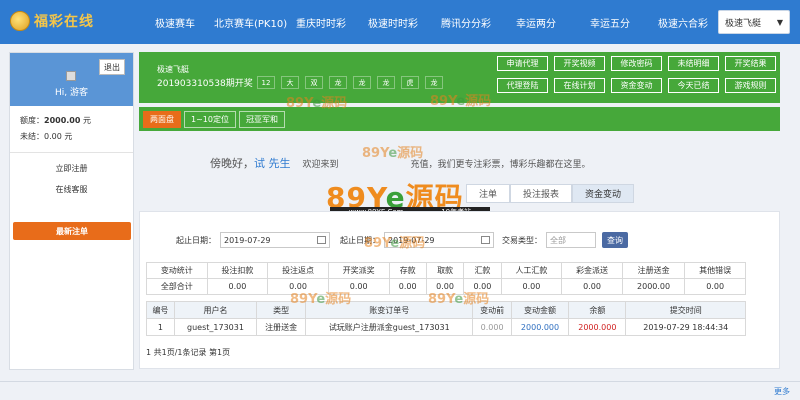 The image size is (800, 400). What do you see at coordinates (275, 240) in the screenshot?
I see `start-date-input: 2019-07-29` at bounding box center [275, 240].